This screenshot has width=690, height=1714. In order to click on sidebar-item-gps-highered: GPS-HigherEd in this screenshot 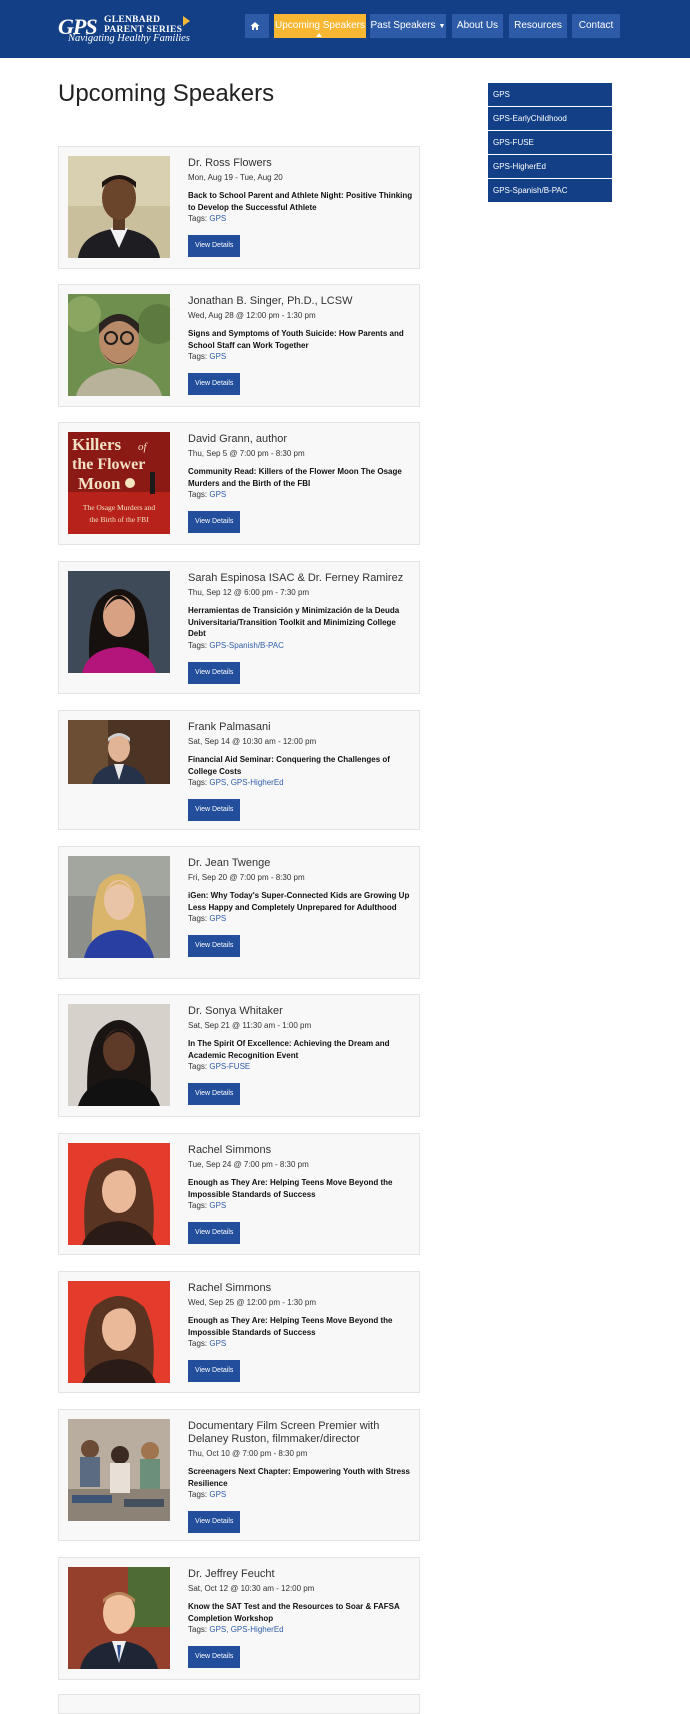, I will do `click(550, 166)`.